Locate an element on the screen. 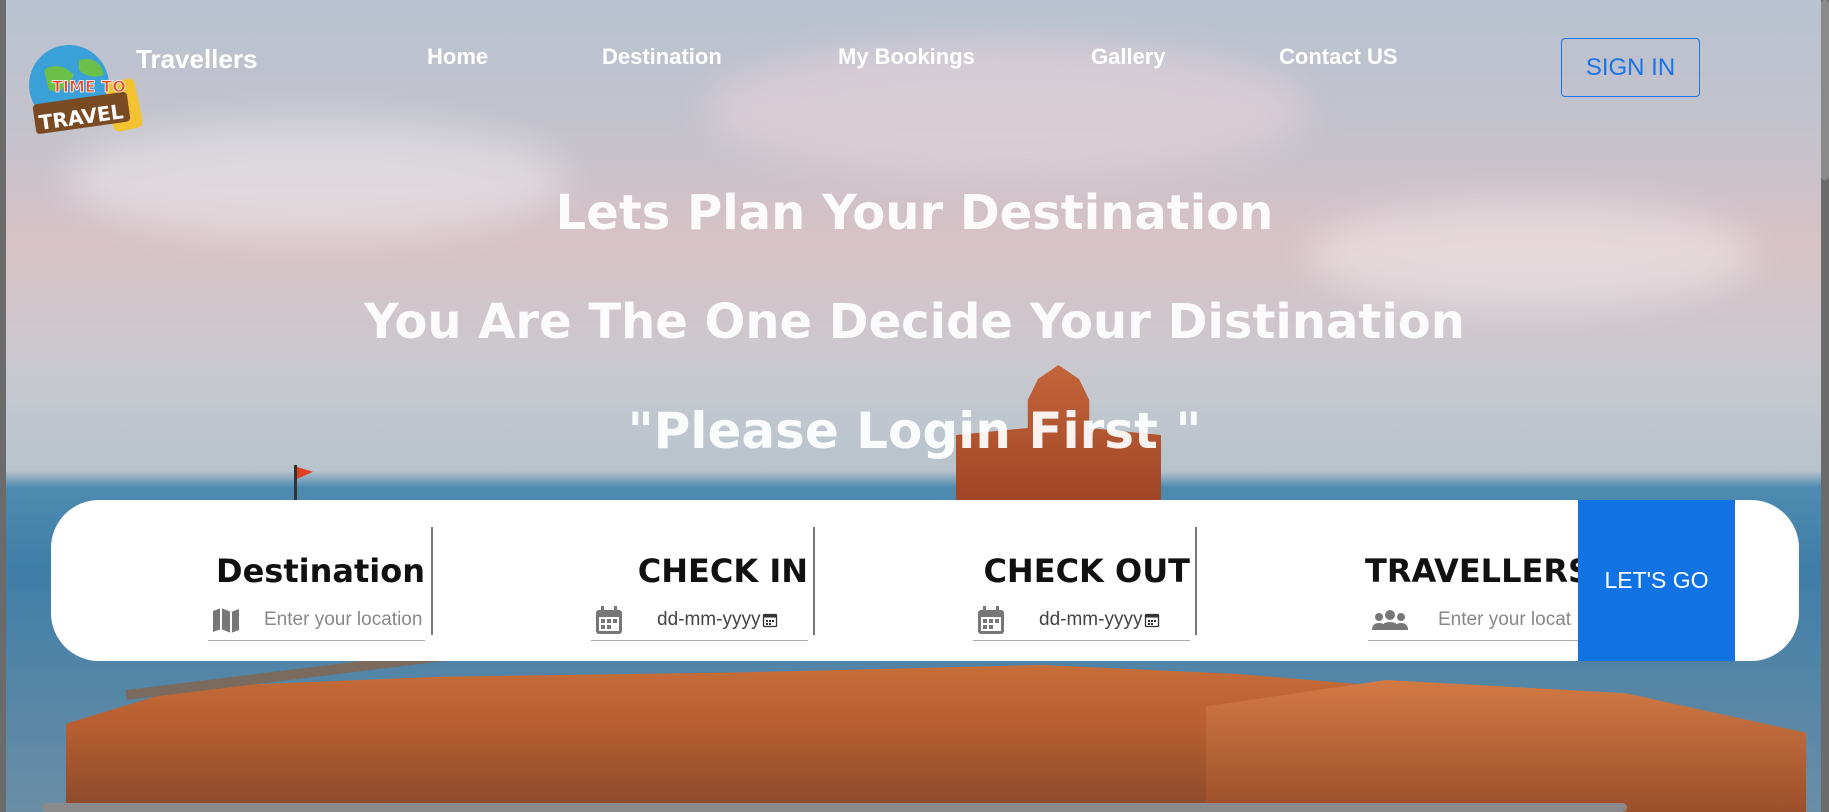  checkin-date-value: dd-mm-yyyy is located at coordinates (708, 620).